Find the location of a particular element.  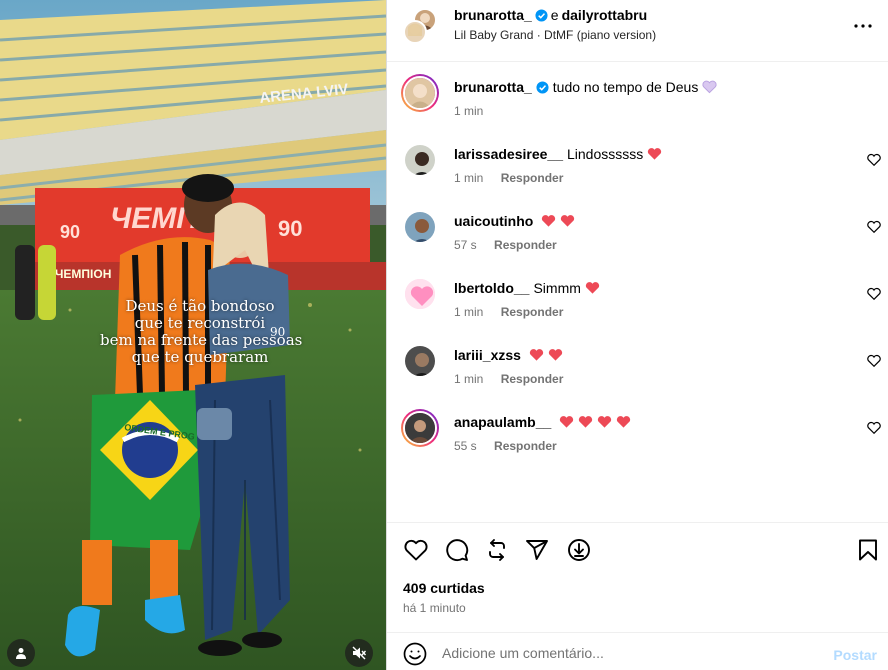

bookmark-icon is located at coordinates (868, 550).